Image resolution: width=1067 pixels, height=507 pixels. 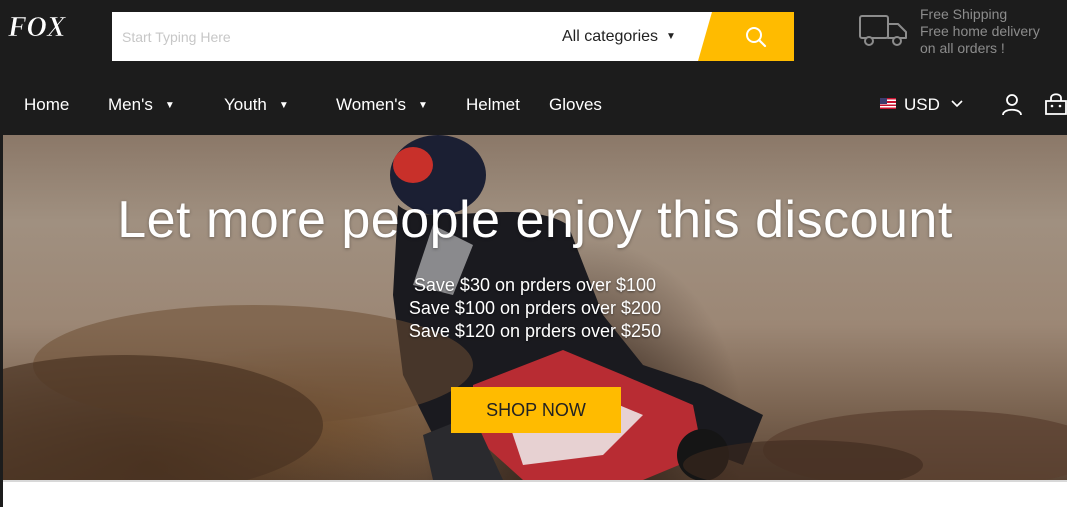 I want to click on shop-now-button: SHOP NOW, so click(x=536, y=410).